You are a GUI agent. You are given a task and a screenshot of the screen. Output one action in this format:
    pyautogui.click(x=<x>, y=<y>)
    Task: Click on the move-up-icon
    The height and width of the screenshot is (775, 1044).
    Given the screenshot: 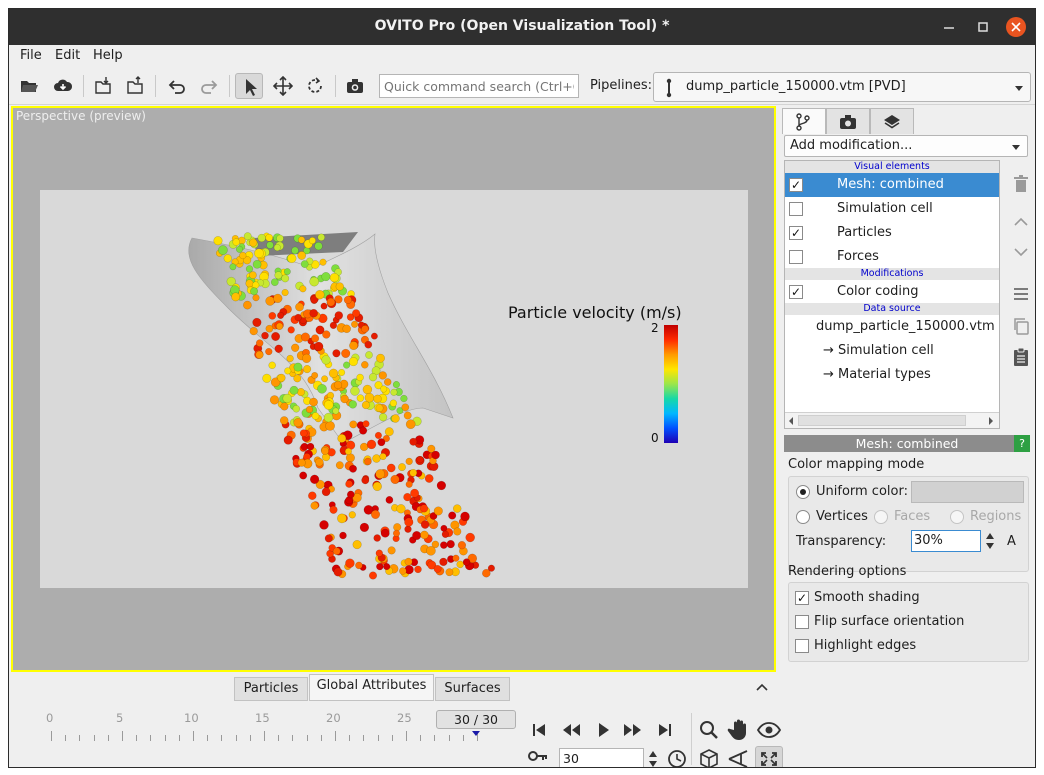 What is the action you would take?
    pyautogui.click(x=1021, y=222)
    